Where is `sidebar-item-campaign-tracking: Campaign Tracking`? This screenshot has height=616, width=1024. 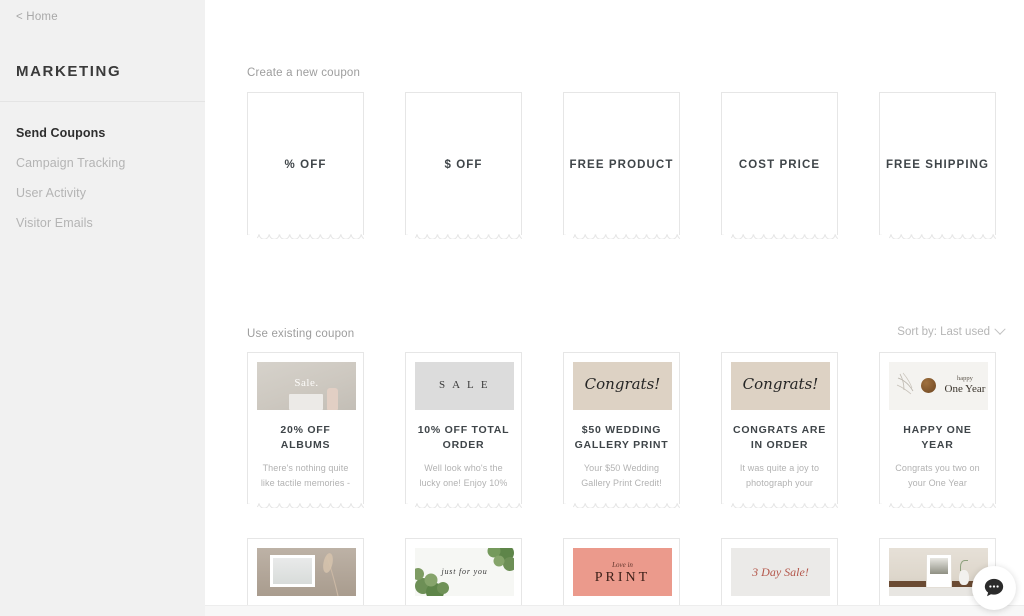
sidebar-item-campaign-tracking: Campaign Tracking is located at coordinates (102, 163).